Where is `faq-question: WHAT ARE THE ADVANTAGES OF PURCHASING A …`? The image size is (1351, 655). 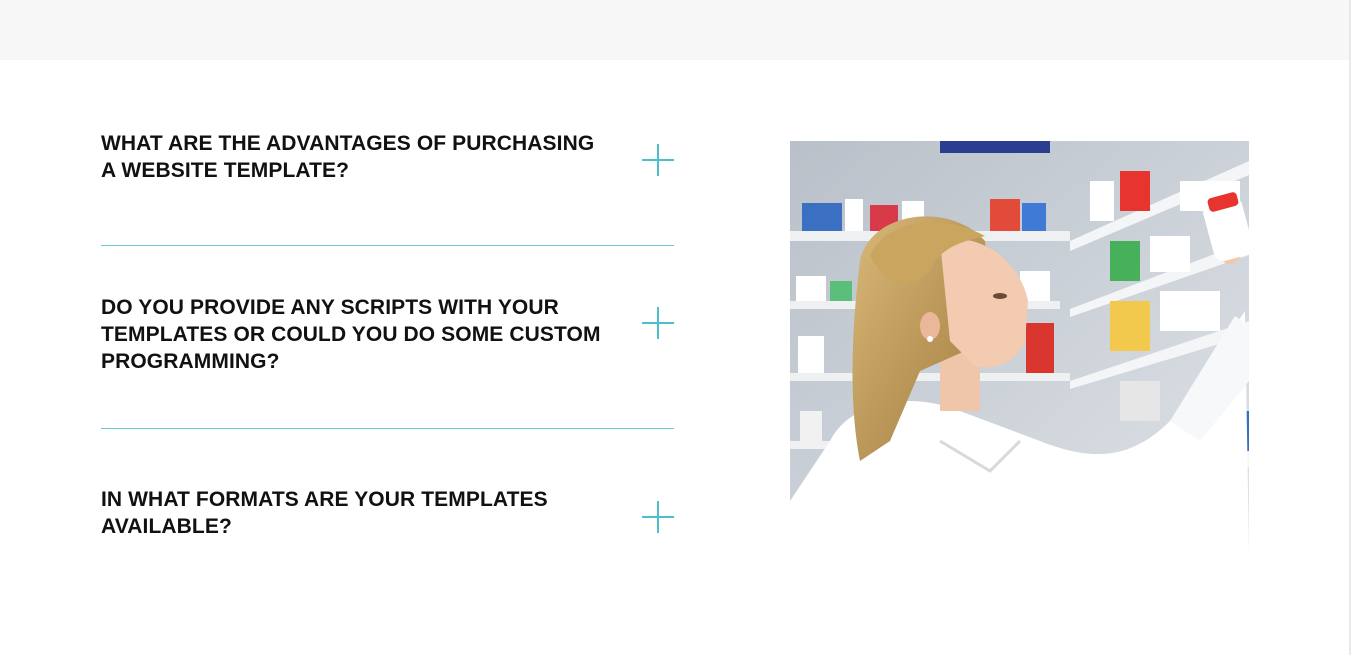
faq-question: WHAT ARE THE ADVANTAGES OF PURCHASING A … is located at coordinates (356, 157).